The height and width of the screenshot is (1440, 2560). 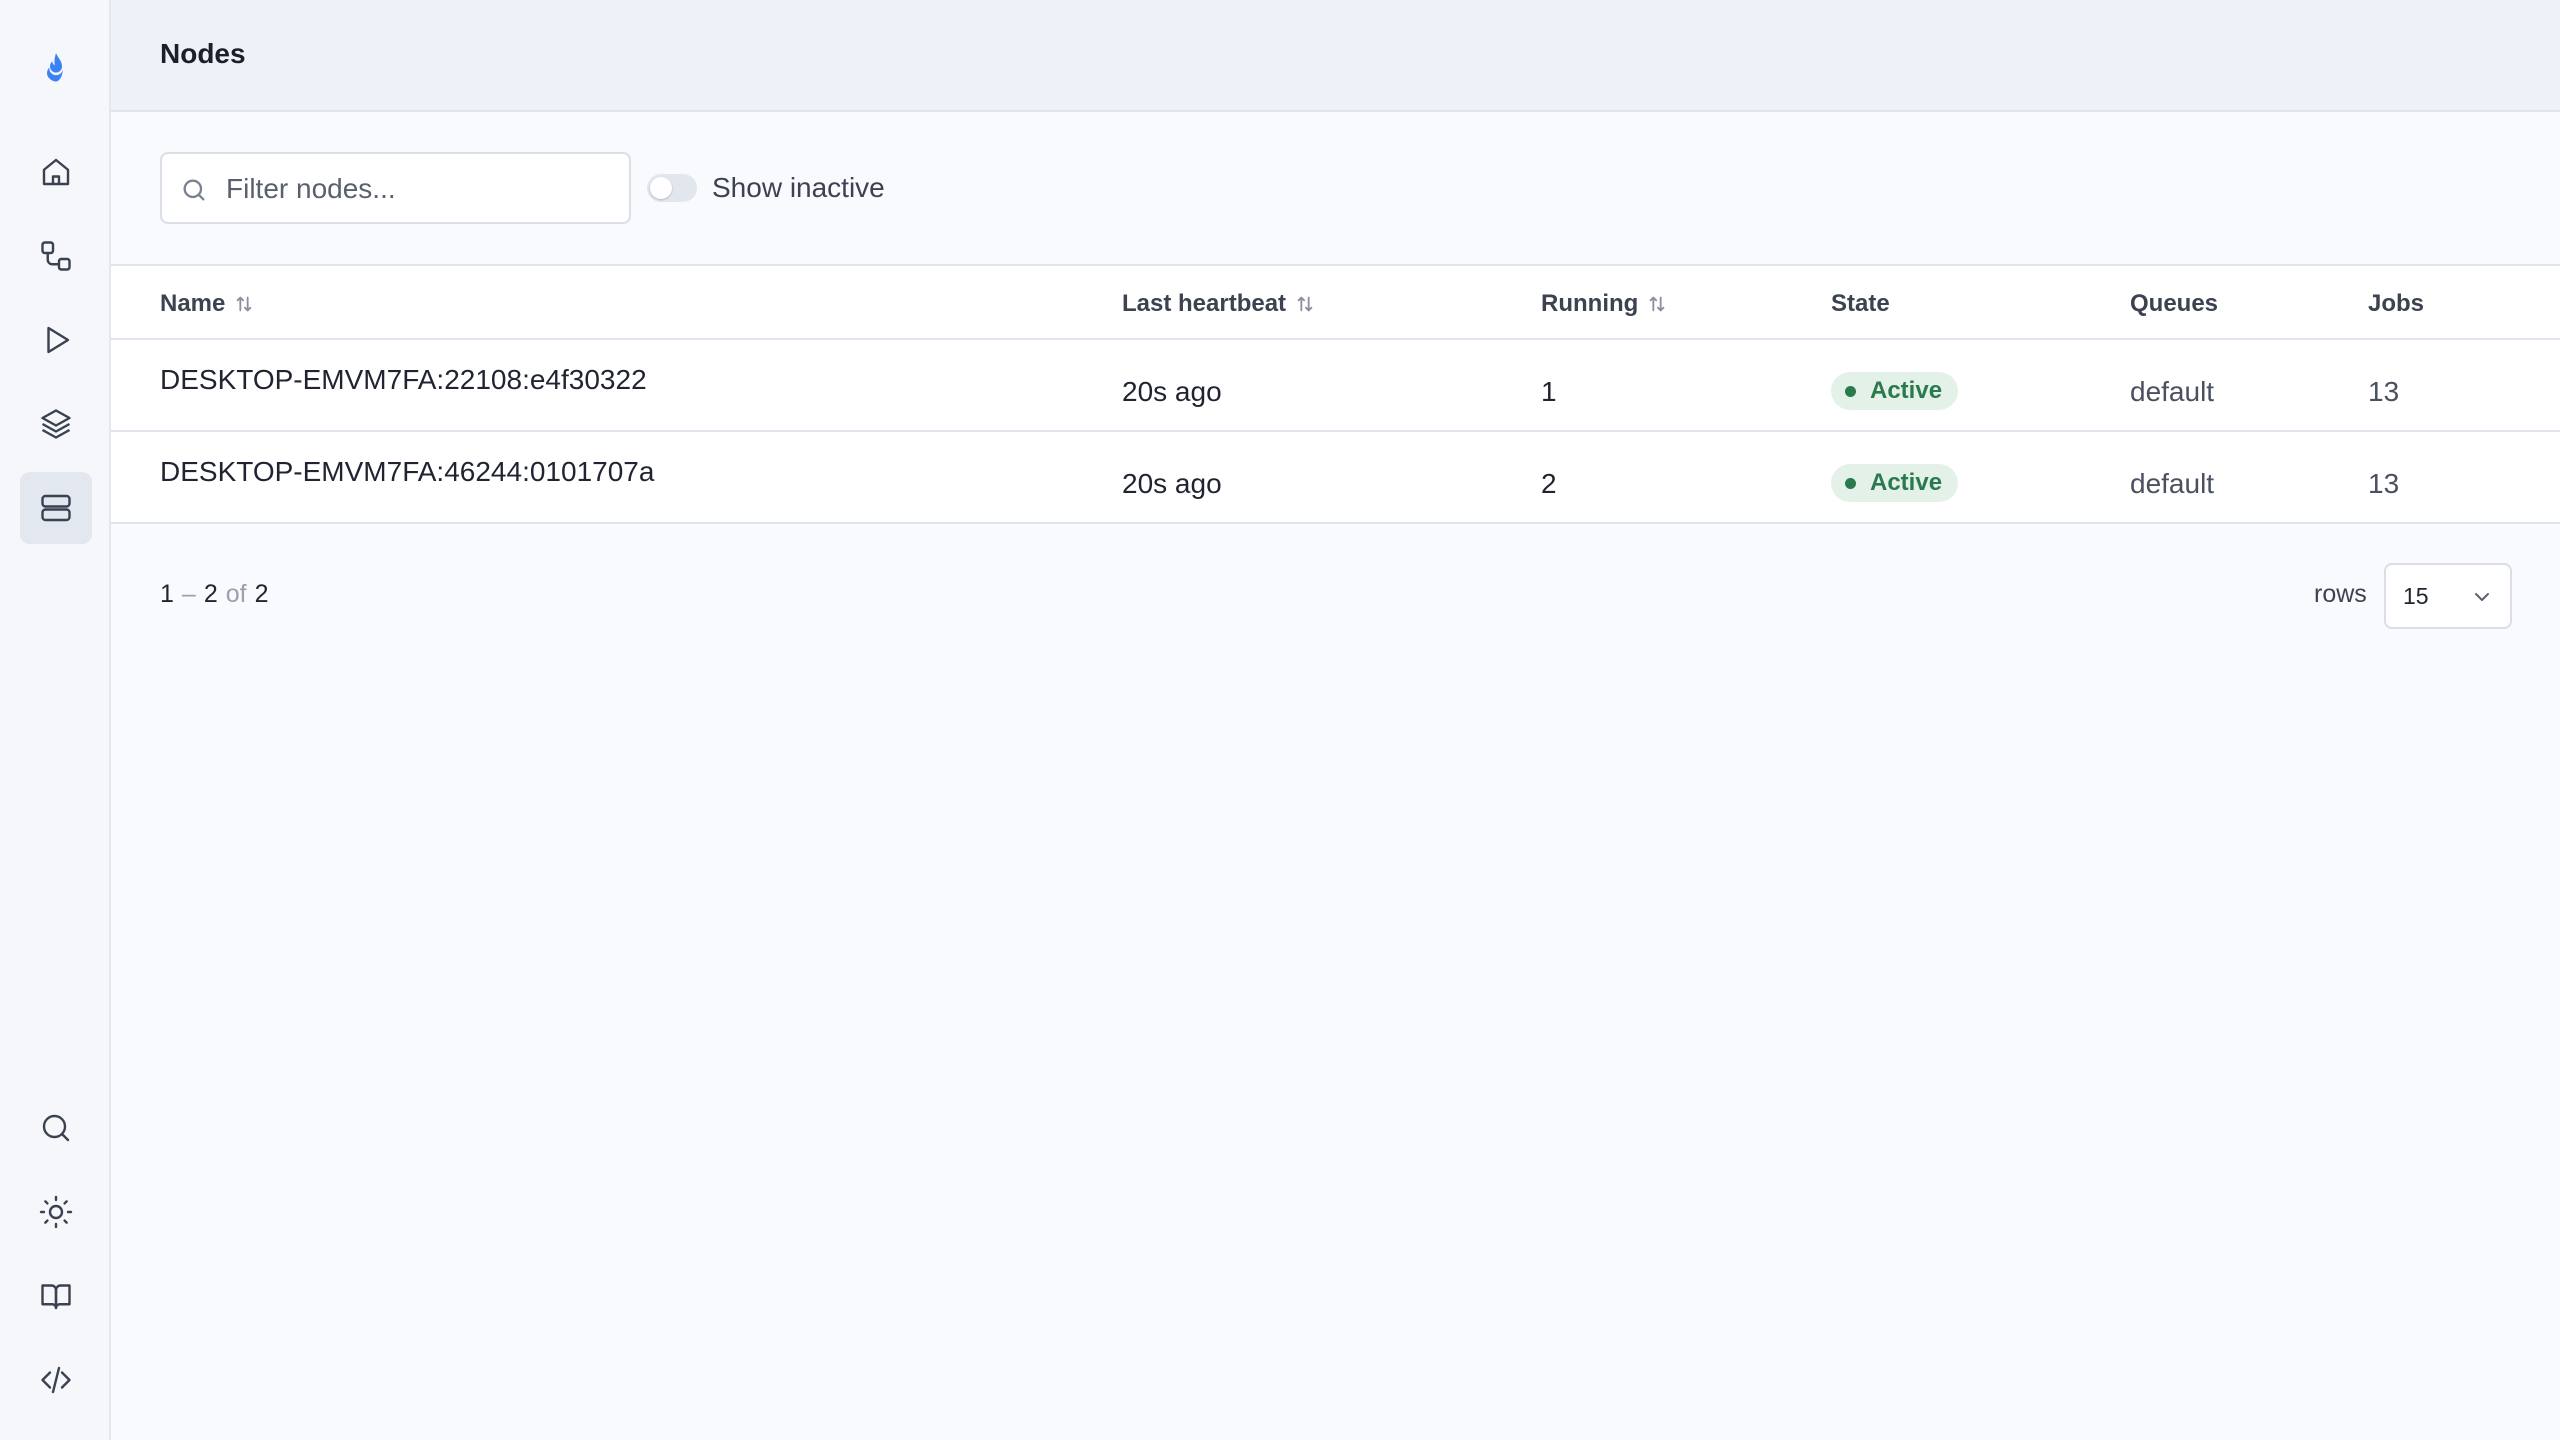 I want to click on column-header-jobs: Jobs, so click(x=2396, y=303).